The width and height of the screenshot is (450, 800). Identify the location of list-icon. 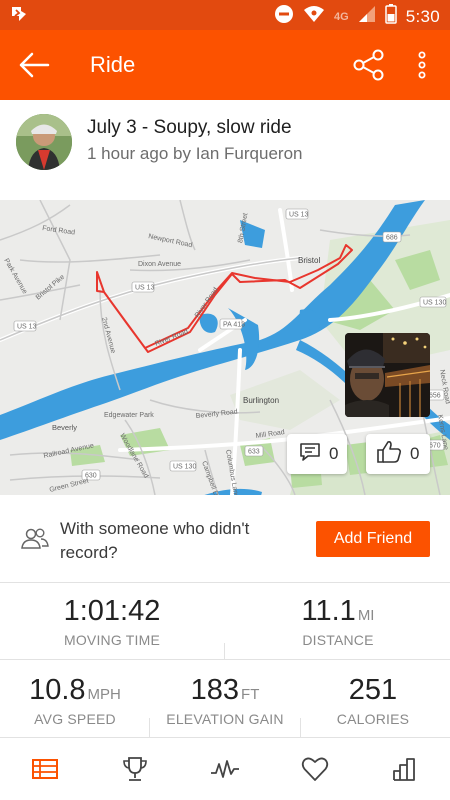
(45, 769).